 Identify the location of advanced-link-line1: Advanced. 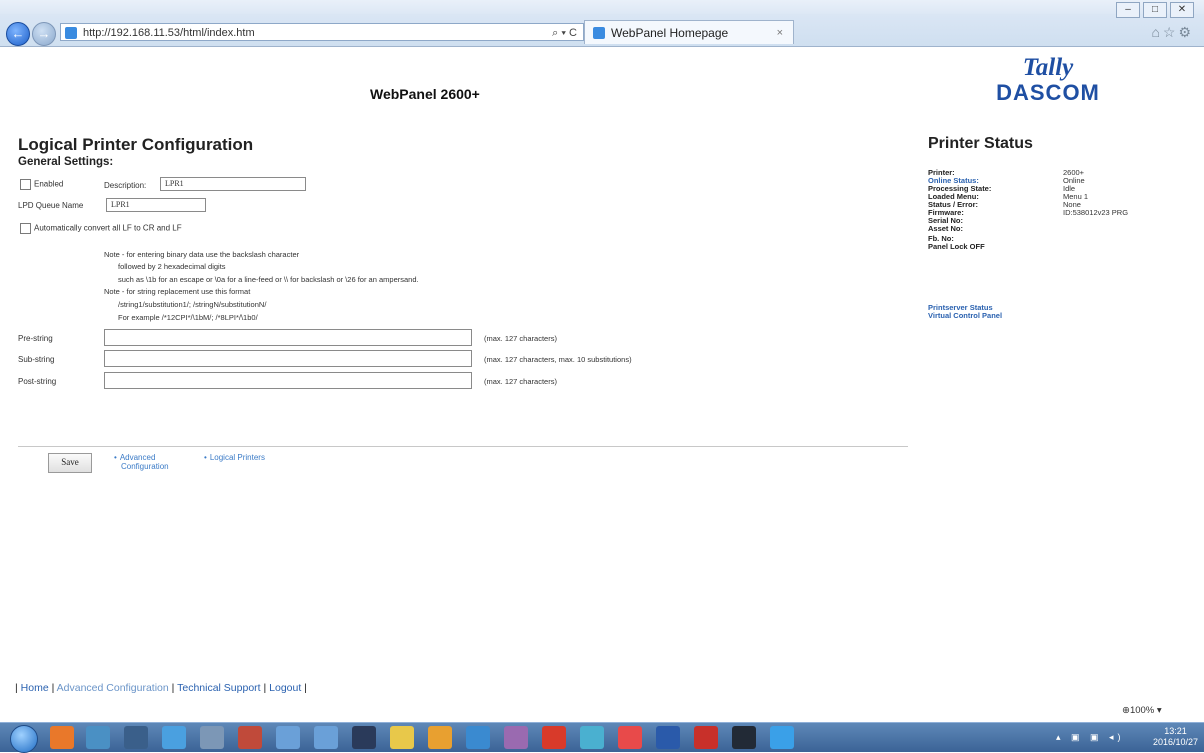
(138, 457).